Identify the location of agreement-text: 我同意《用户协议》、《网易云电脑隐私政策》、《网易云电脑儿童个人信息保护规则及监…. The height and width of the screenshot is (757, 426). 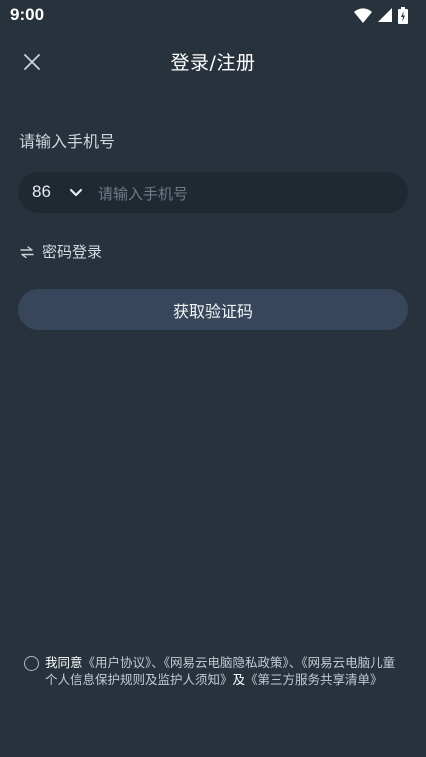
(225, 671).